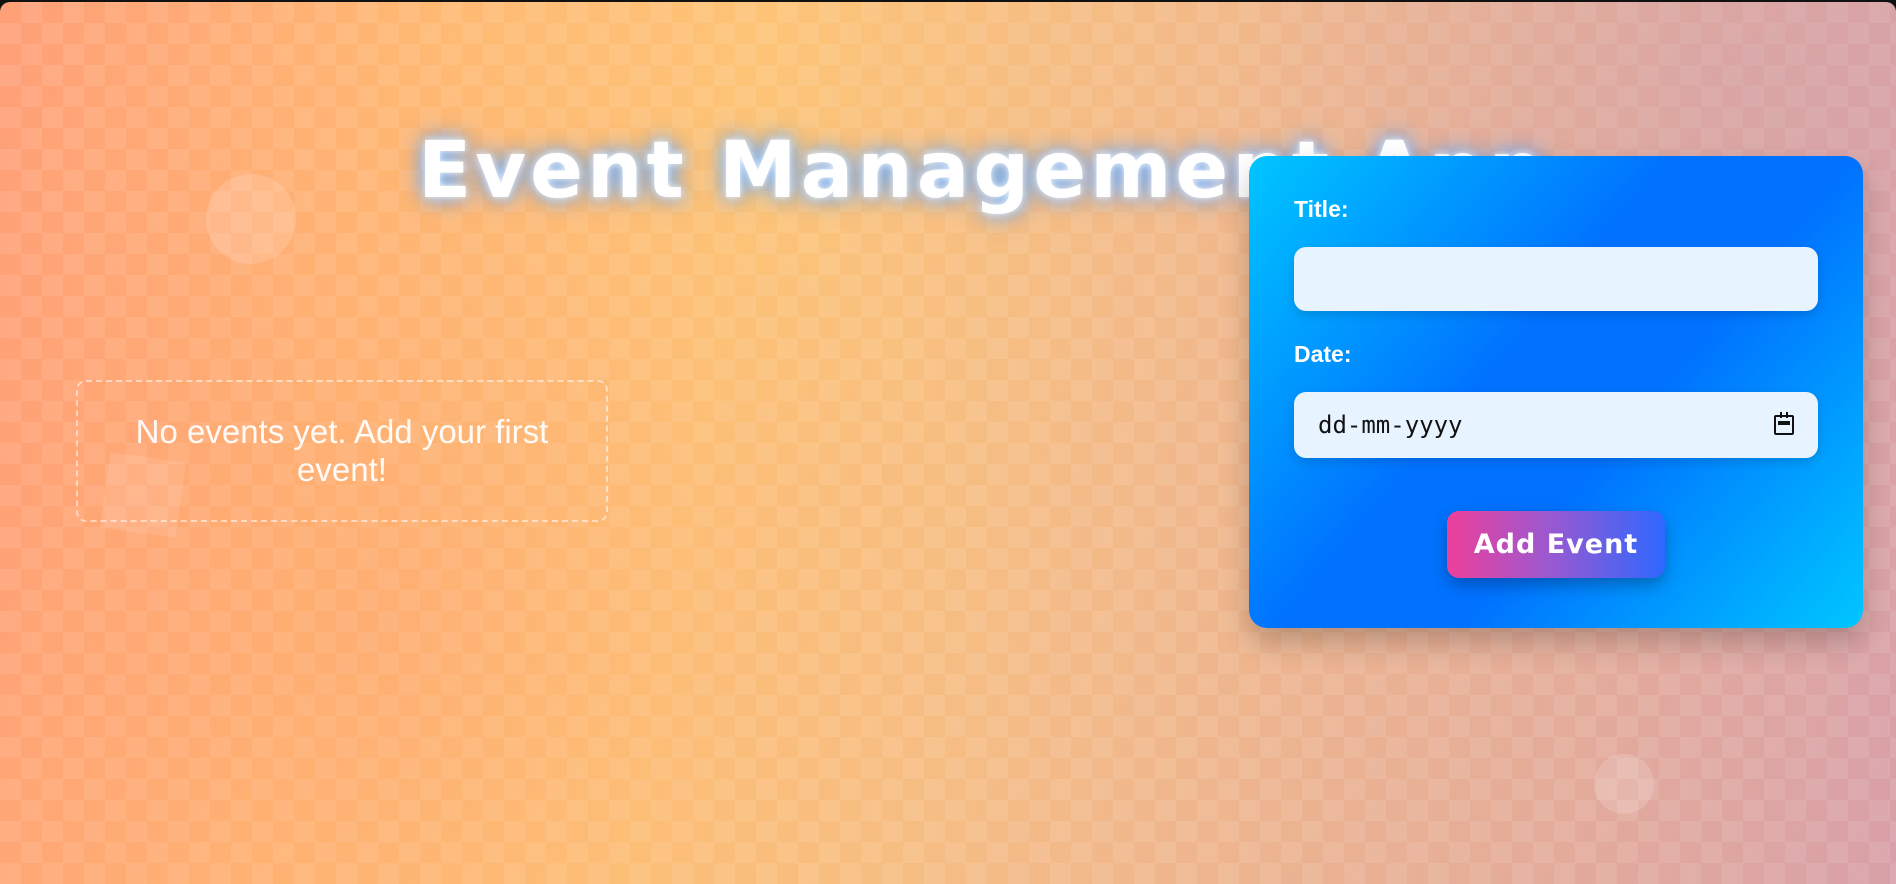 This screenshot has height=884, width=1896. I want to click on calendar-icon, so click(1784, 423).